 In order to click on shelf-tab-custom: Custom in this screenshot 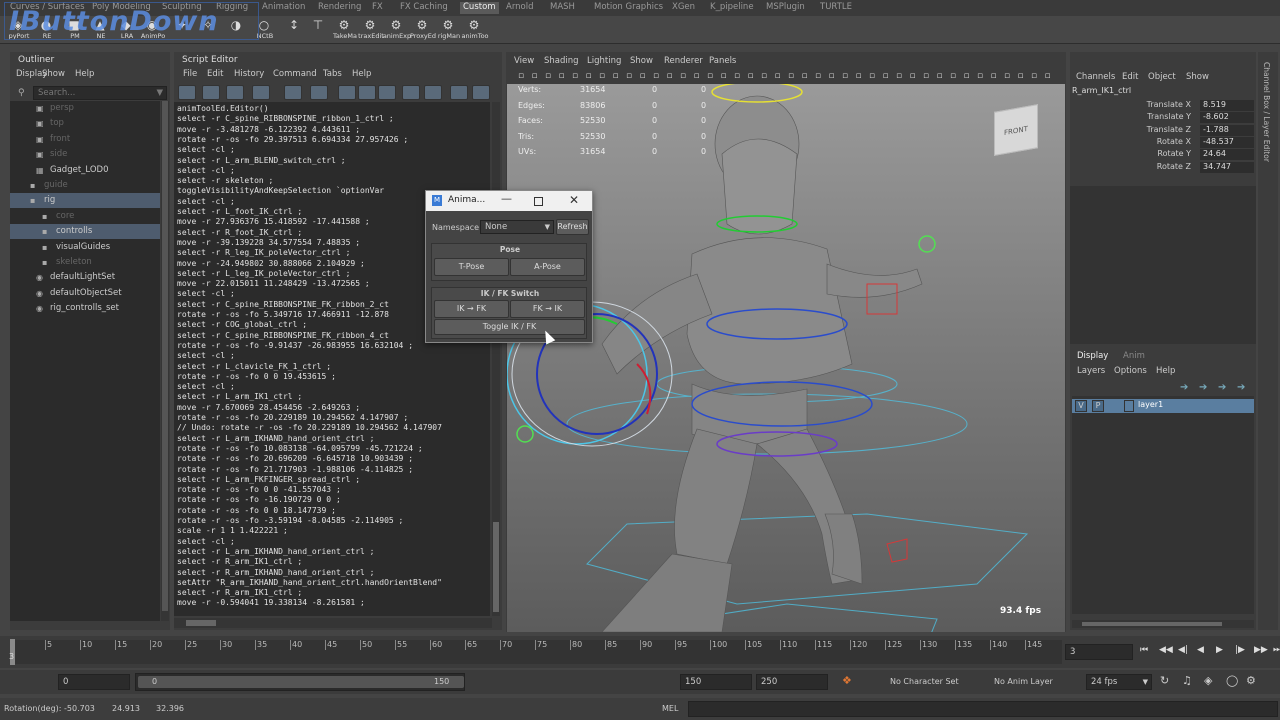, I will do `click(479, 8)`.